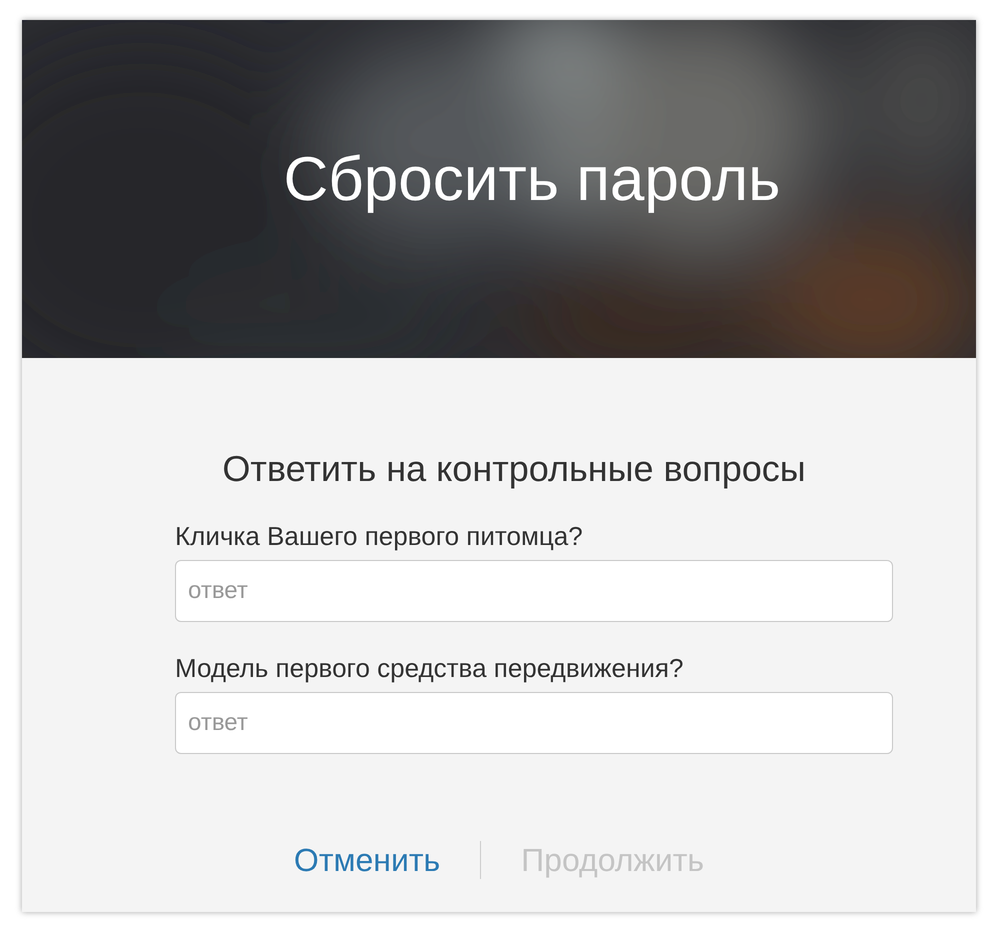 This screenshot has height=934, width=998. What do you see at coordinates (514, 469) in the screenshot?
I see `section-heading: Ответить на контрольные вопросы` at bounding box center [514, 469].